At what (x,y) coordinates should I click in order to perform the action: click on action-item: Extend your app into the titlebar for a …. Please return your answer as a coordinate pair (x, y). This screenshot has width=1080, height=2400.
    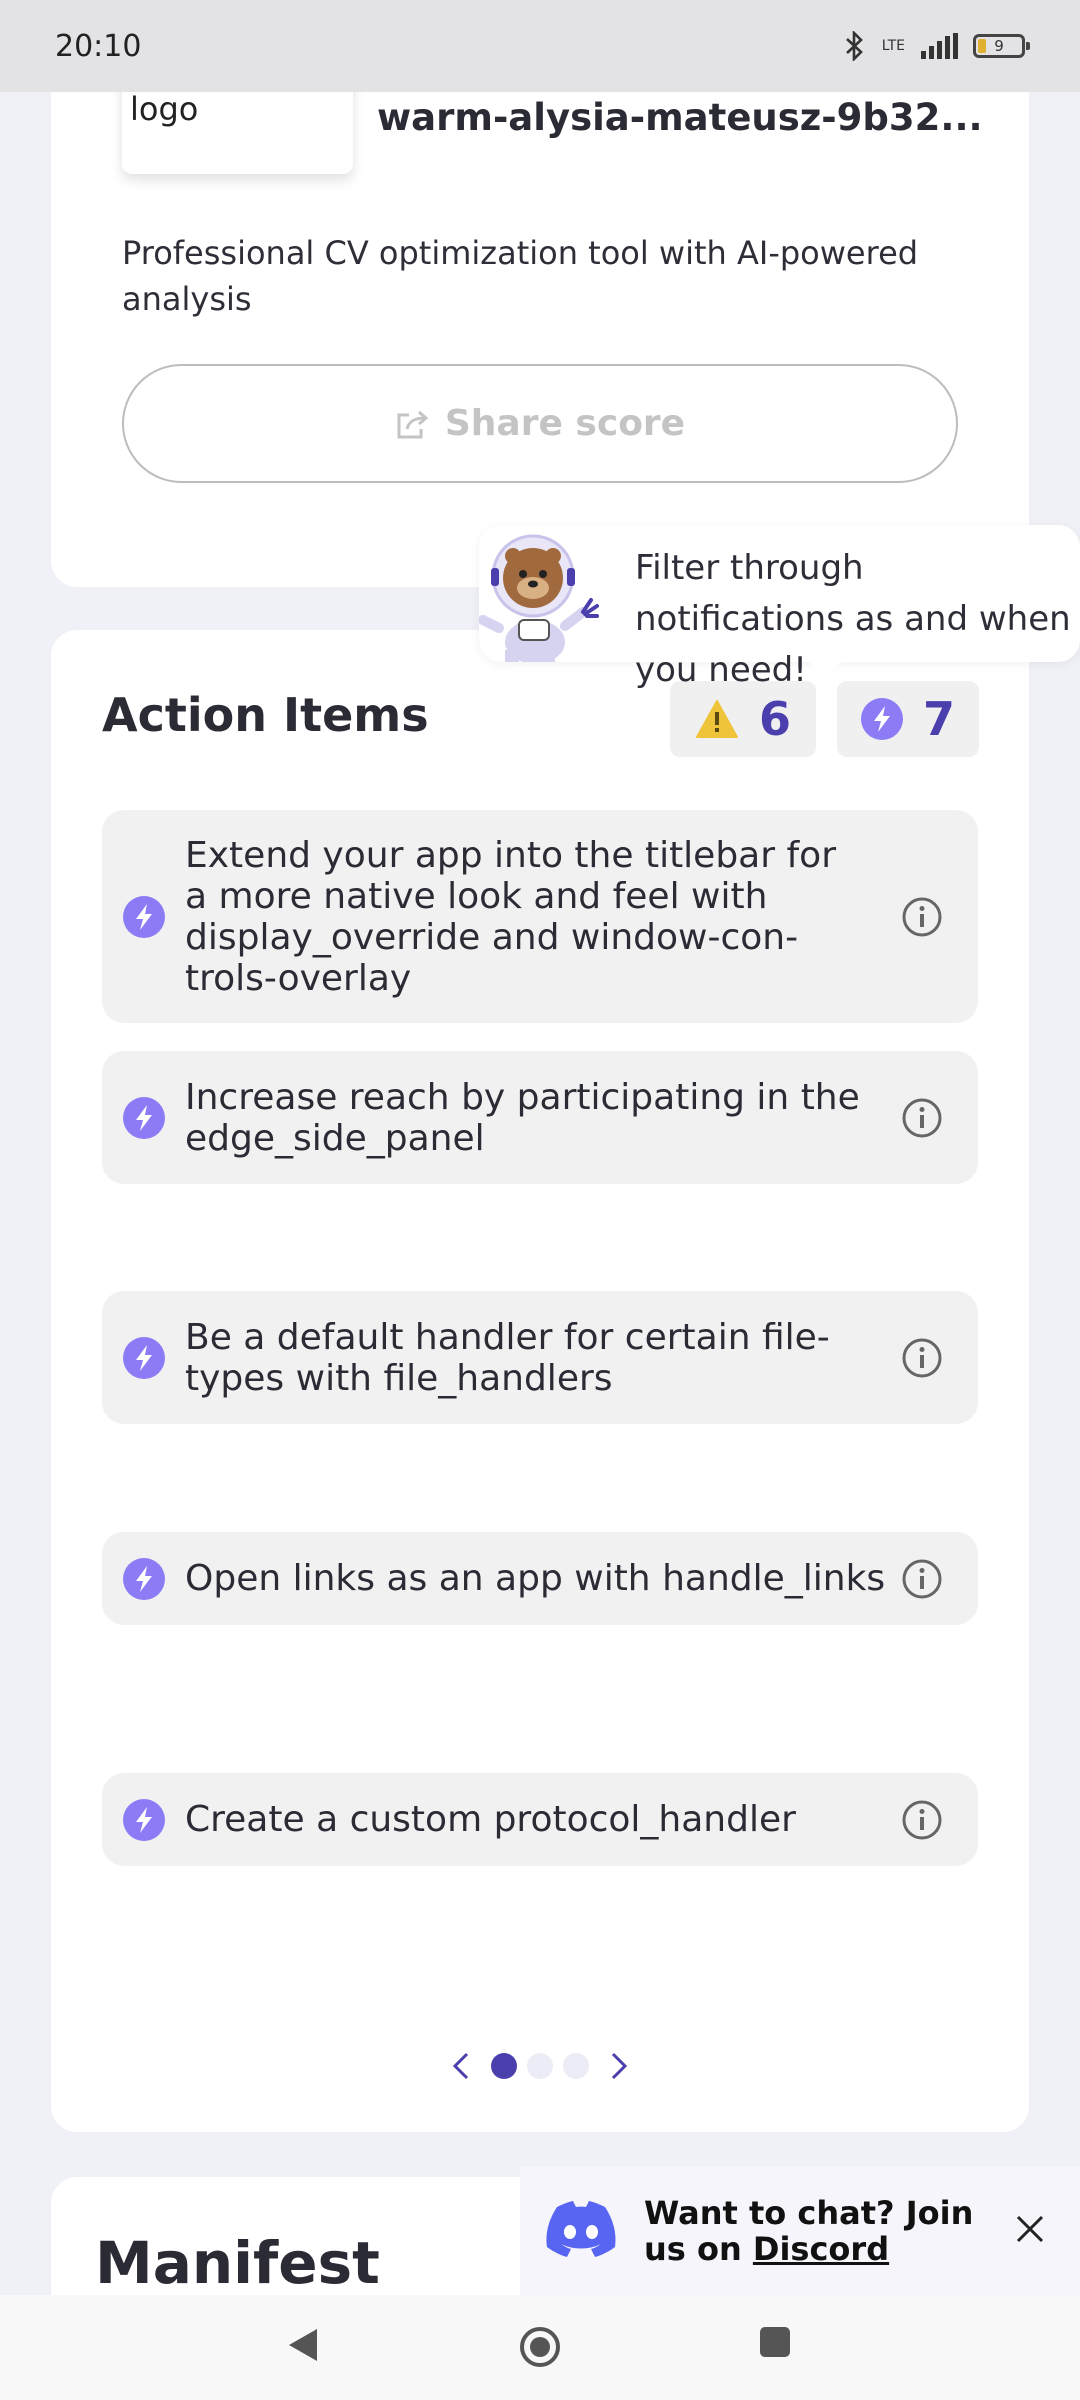
    Looking at the image, I should click on (540, 916).